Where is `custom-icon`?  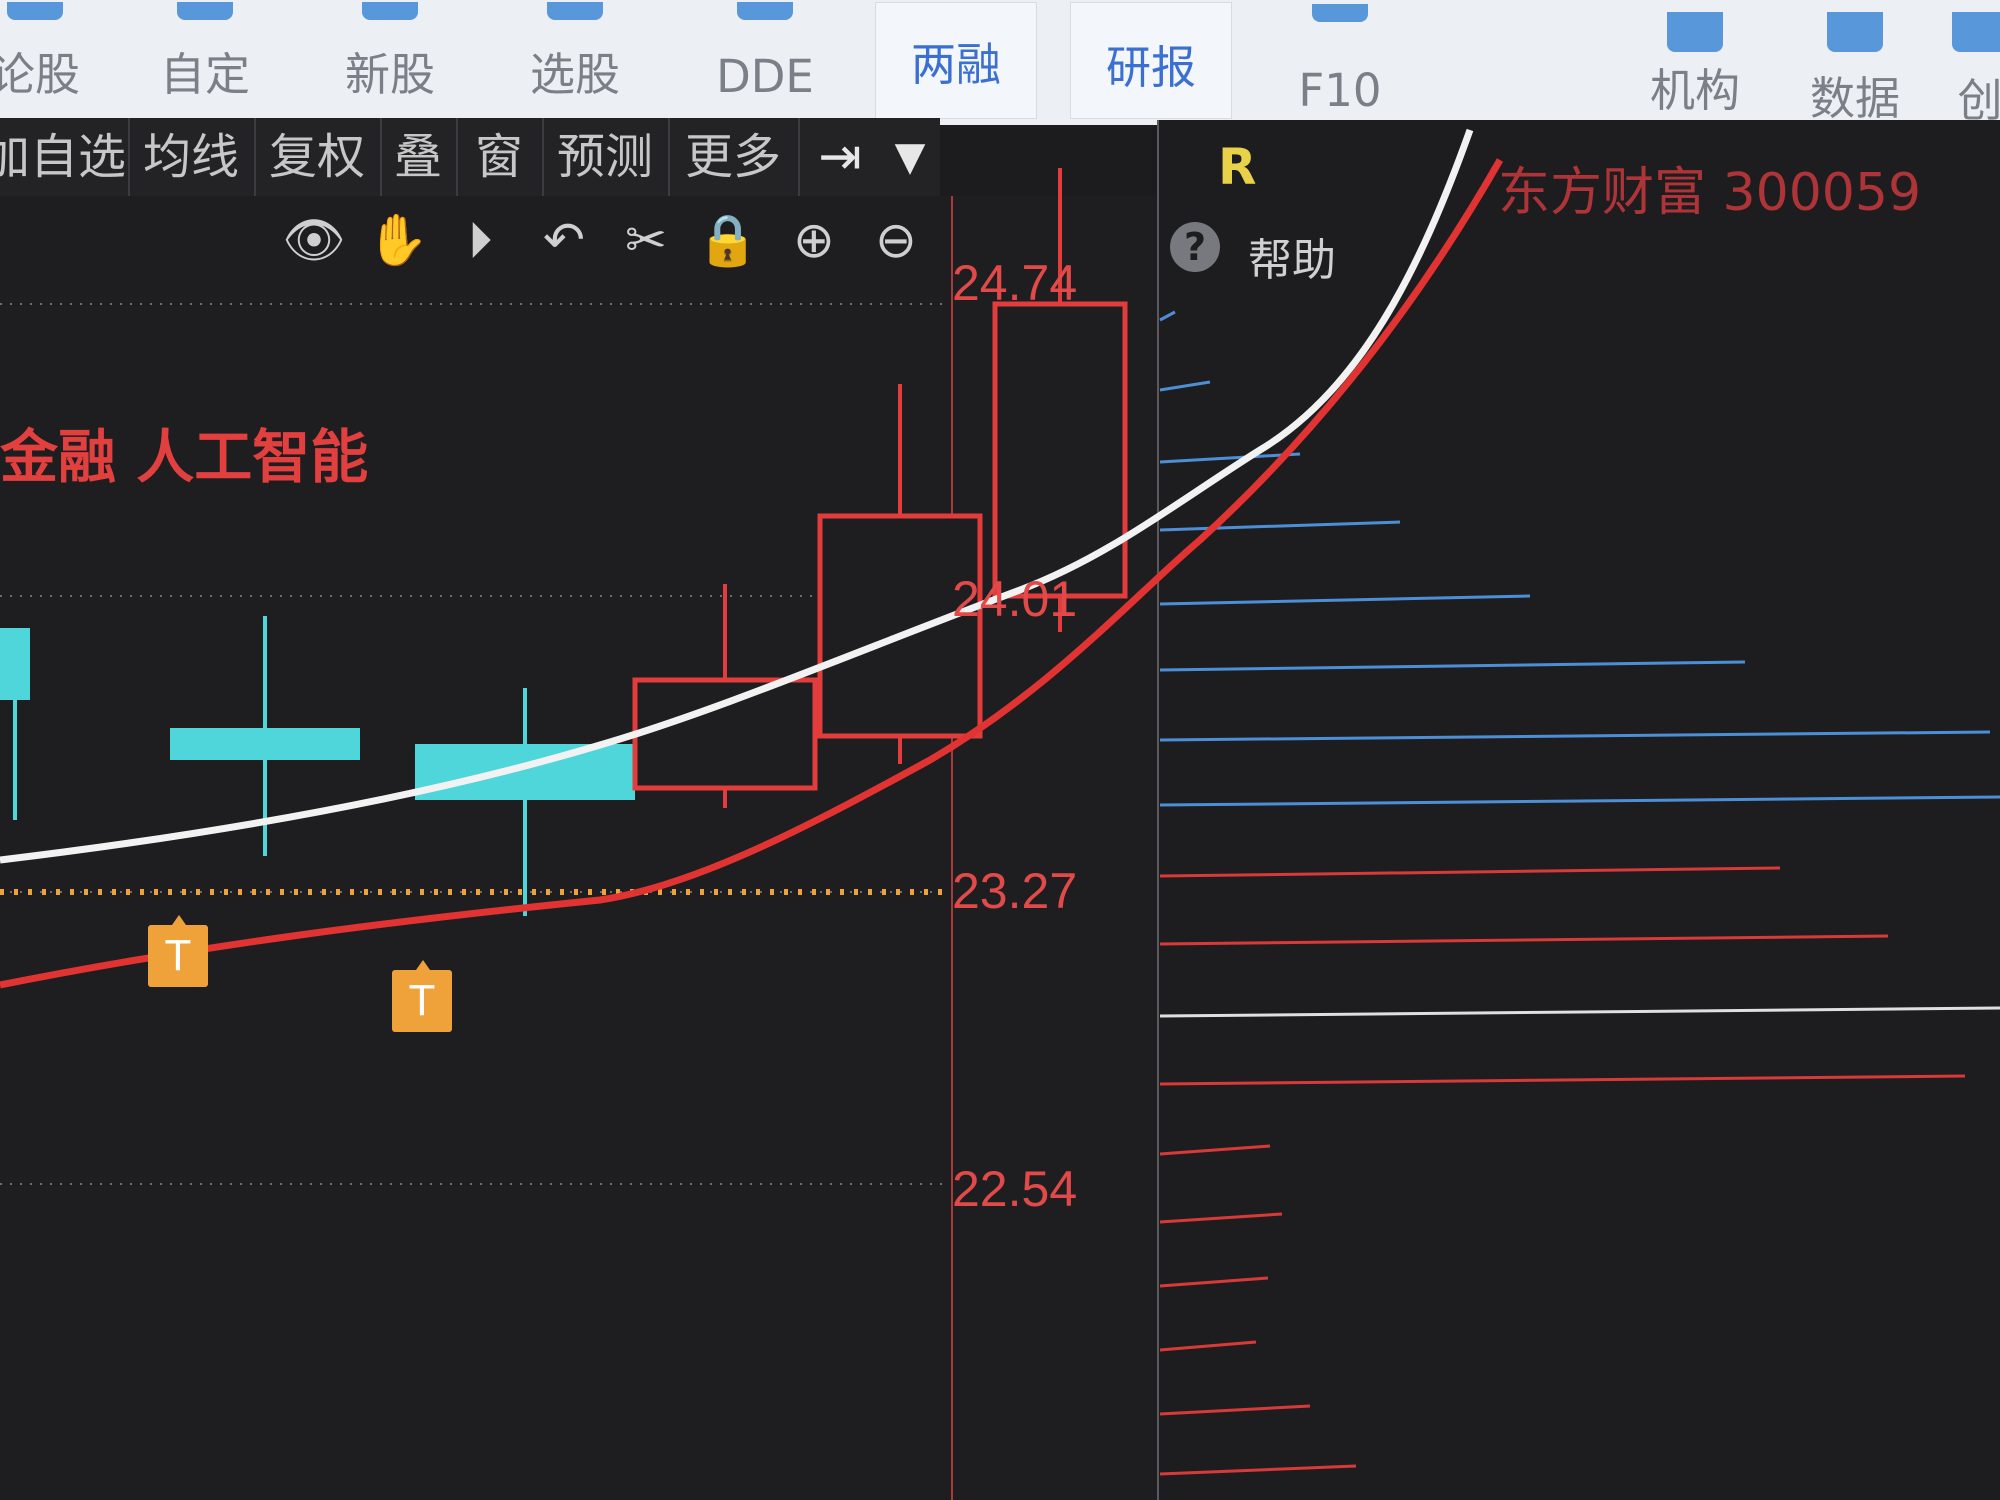 custom-icon is located at coordinates (205, 11).